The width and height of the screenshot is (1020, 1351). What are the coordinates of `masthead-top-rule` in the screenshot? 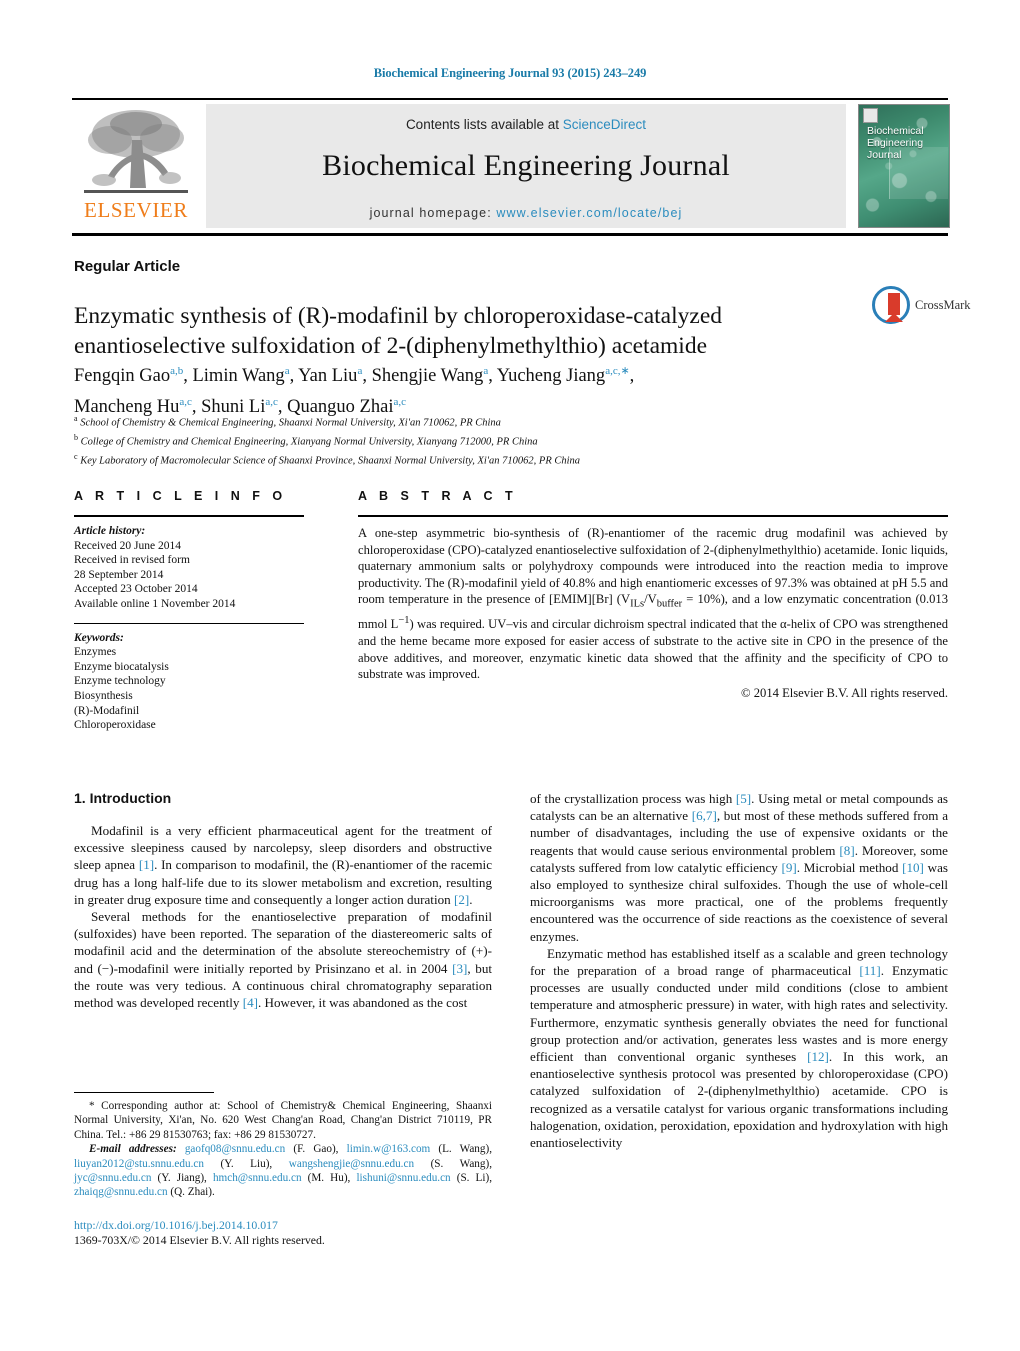 It's located at (510, 99).